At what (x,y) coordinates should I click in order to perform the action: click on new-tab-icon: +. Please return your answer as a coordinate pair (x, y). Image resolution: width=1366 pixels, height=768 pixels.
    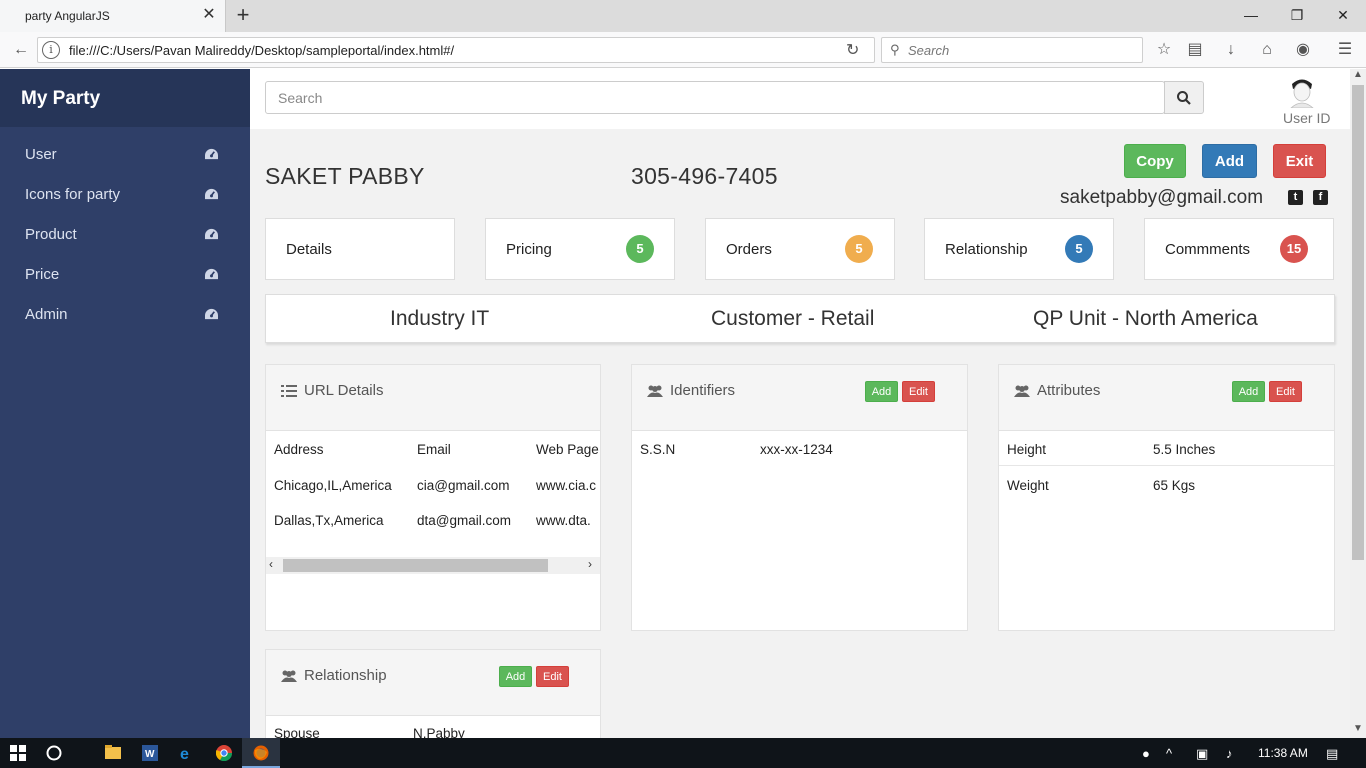
    Looking at the image, I should click on (243, 15).